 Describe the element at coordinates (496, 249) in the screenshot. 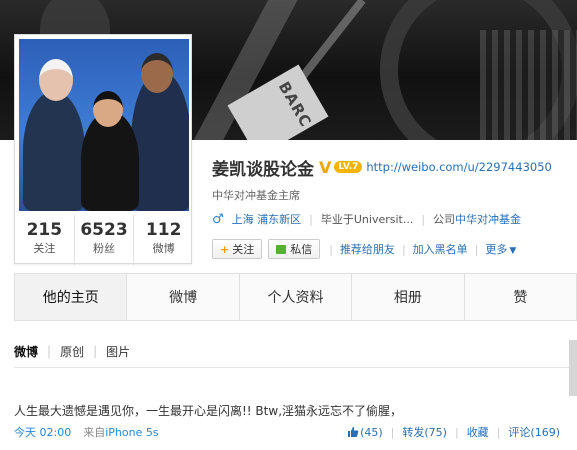

I see `more-label: 更多` at that location.